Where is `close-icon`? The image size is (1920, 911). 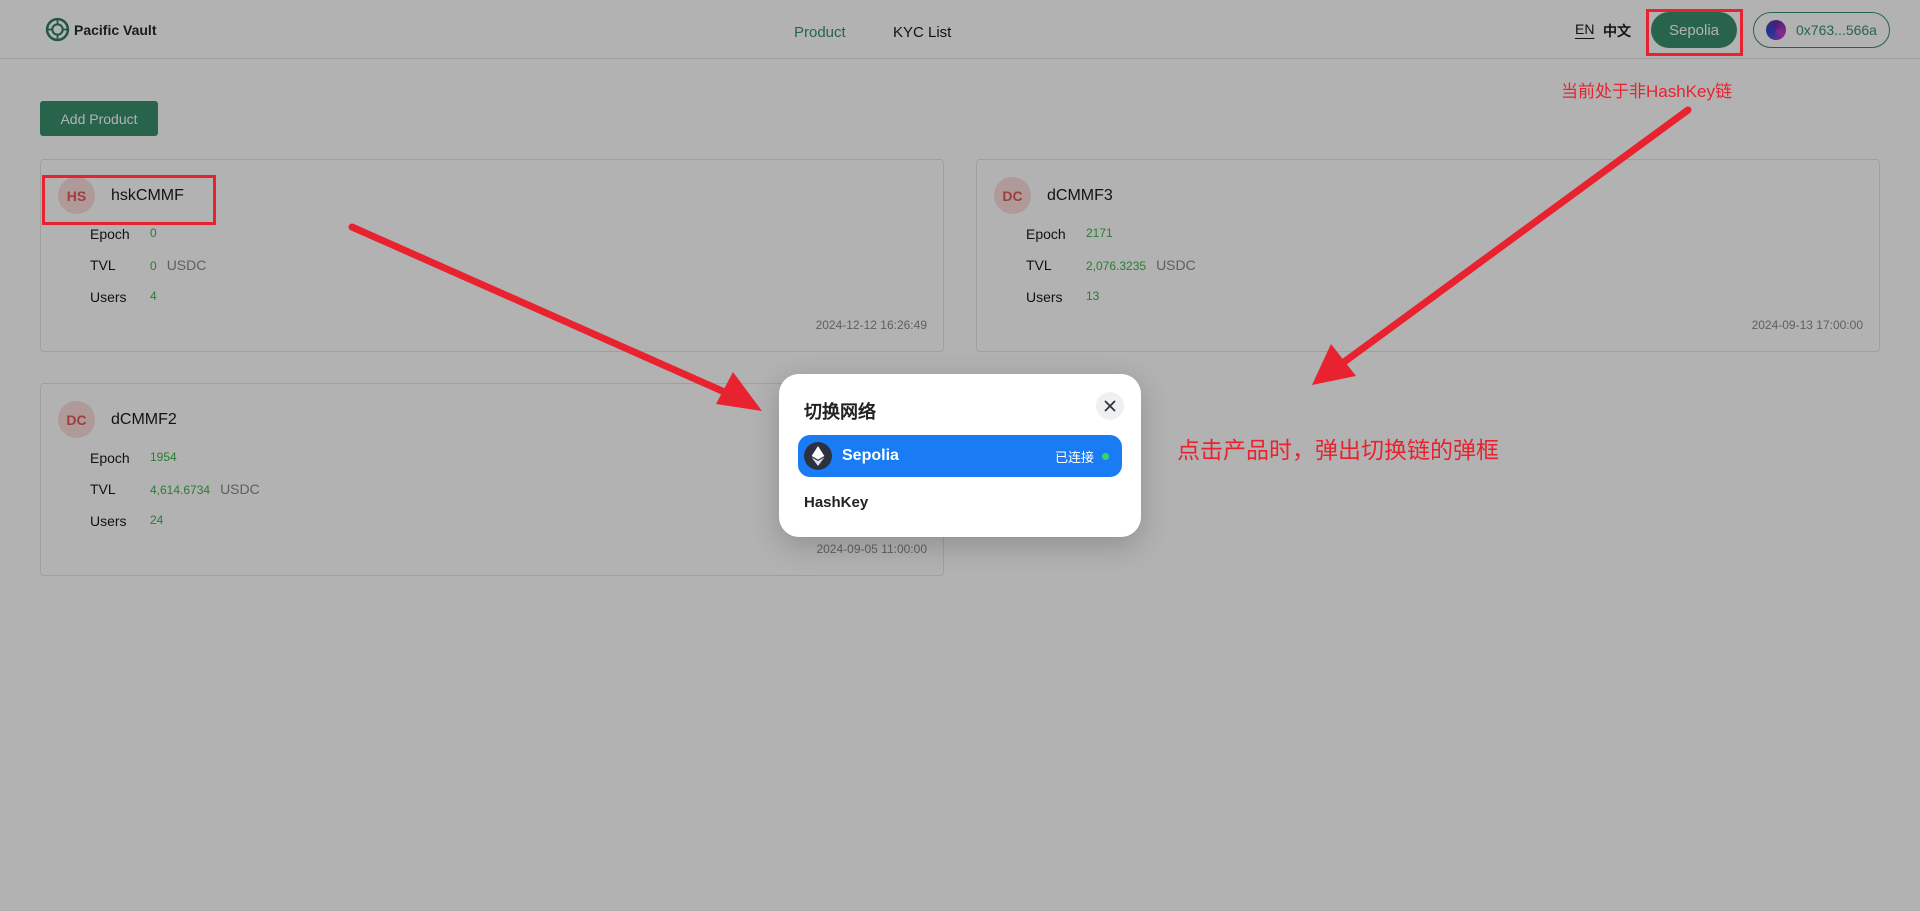
close-icon is located at coordinates (1110, 406).